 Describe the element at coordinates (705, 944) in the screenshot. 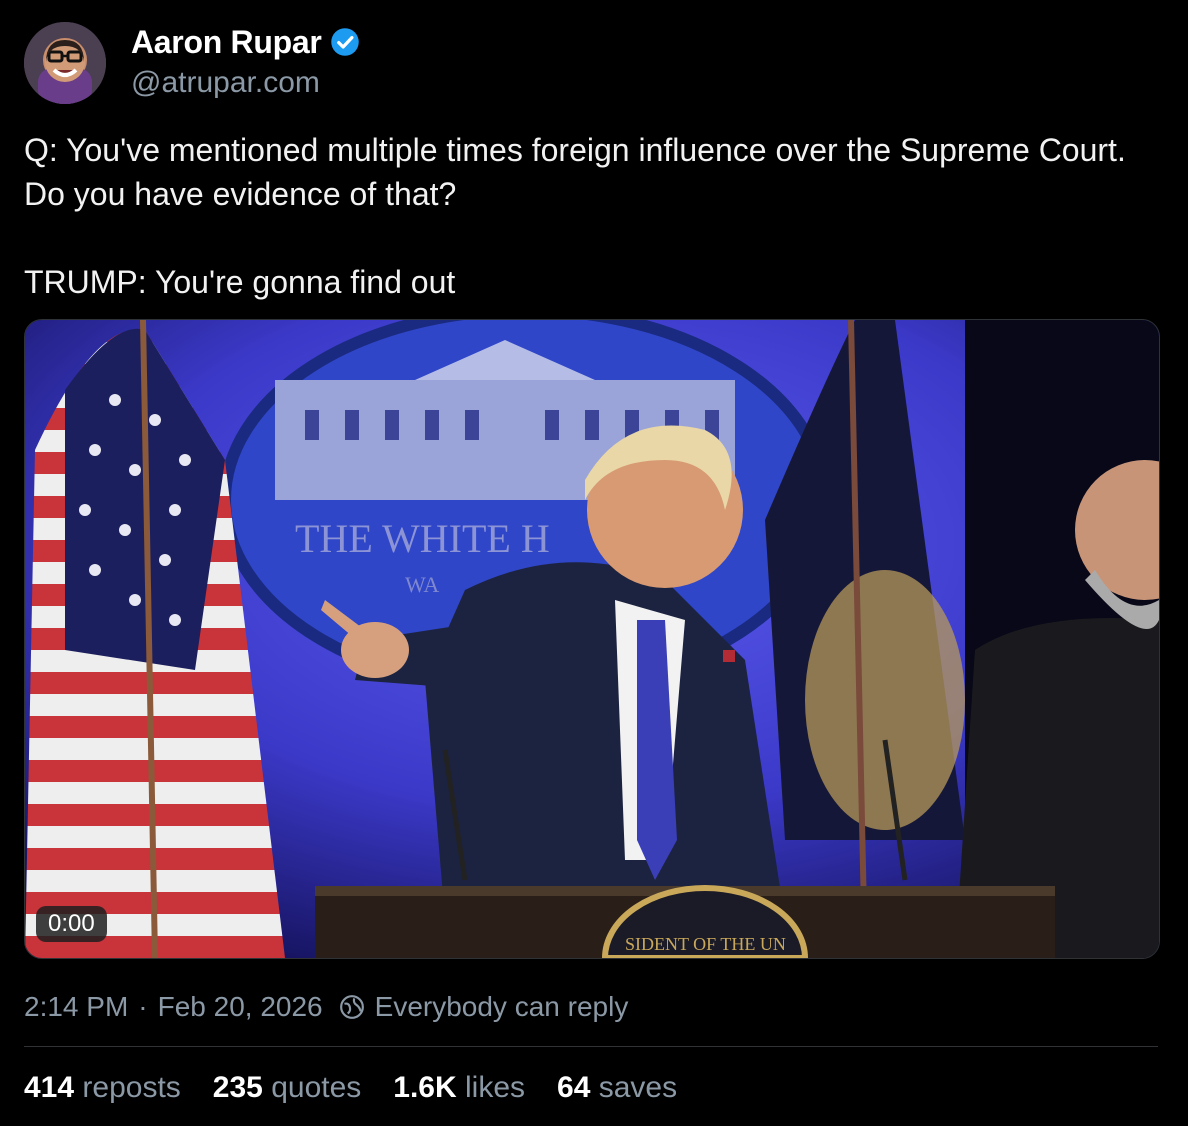

I see `podium-seal-text: SIDENT OF THE UN` at that location.